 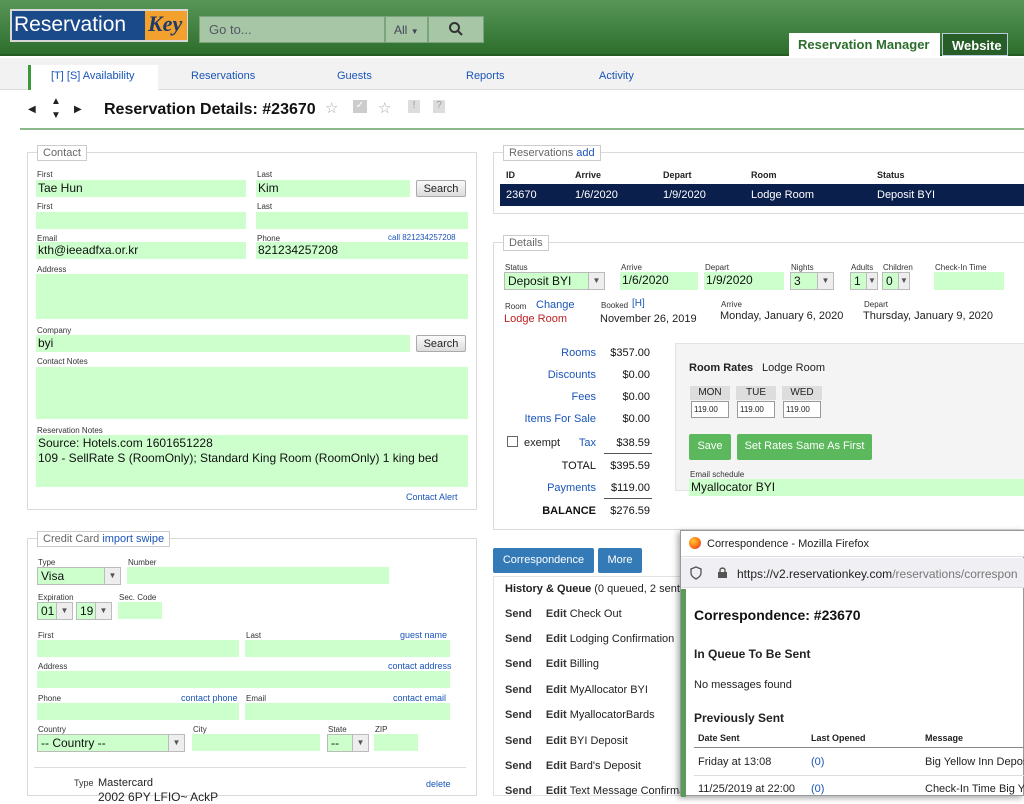 I want to click on state-select: -- ▼, so click(x=348, y=743).